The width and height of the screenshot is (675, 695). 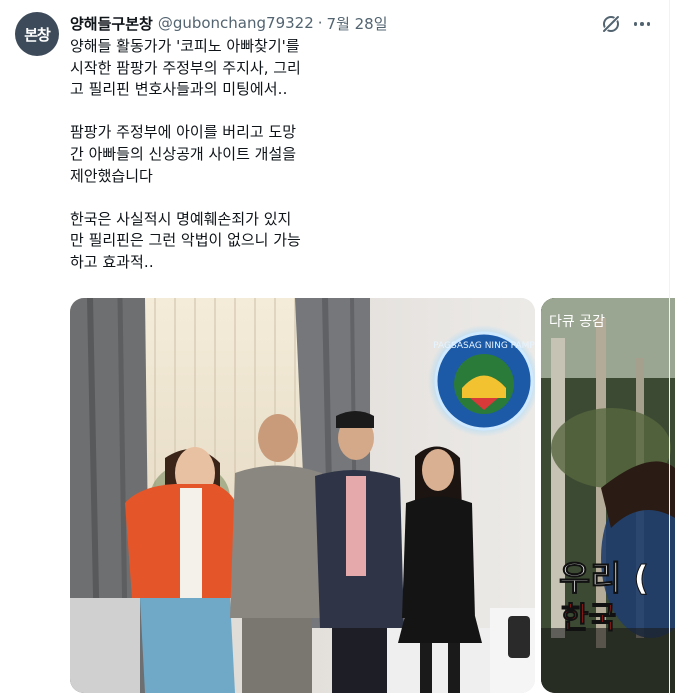 What do you see at coordinates (577, 322) in the screenshot?
I see `caption-text: 다큐 공감` at bounding box center [577, 322].